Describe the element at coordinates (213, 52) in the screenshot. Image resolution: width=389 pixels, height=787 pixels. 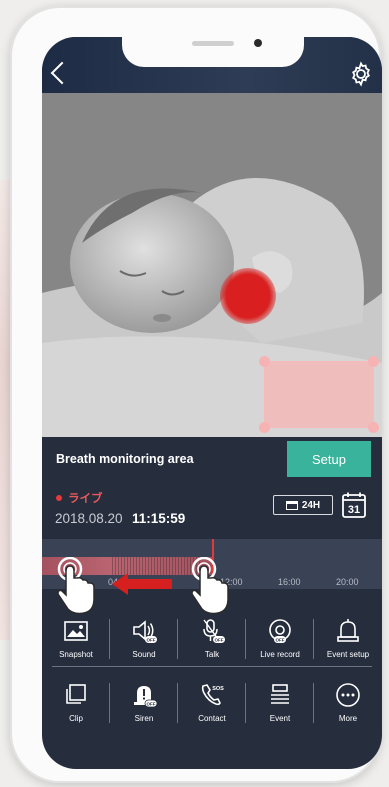
I see `phone-notch` at that location.